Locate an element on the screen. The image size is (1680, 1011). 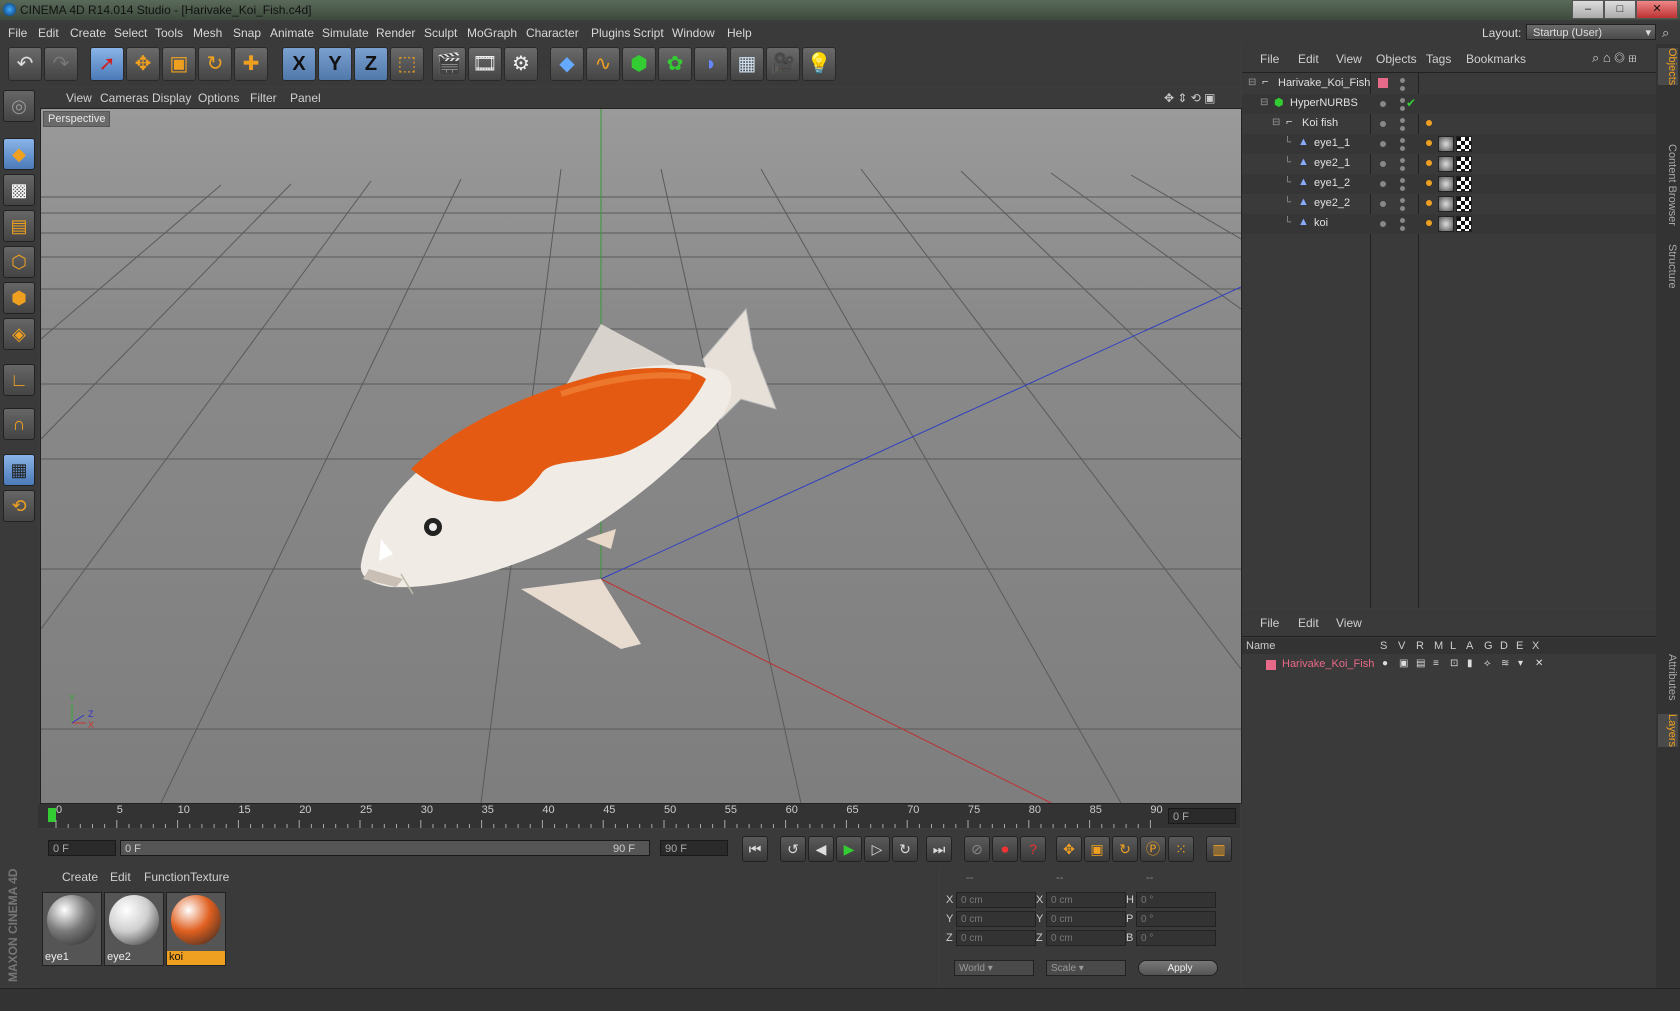
layer-toggle-icon: ⟡ is located at coordinates (1487, 663).